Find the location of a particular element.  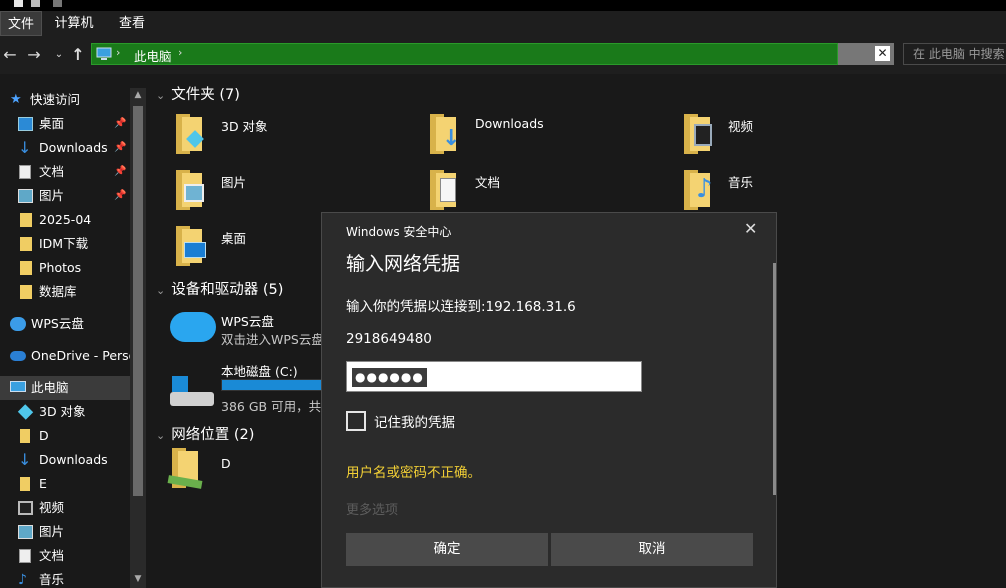

sidebar-scrollbar: ▲ ▼ is located at coordinates (138, 338).